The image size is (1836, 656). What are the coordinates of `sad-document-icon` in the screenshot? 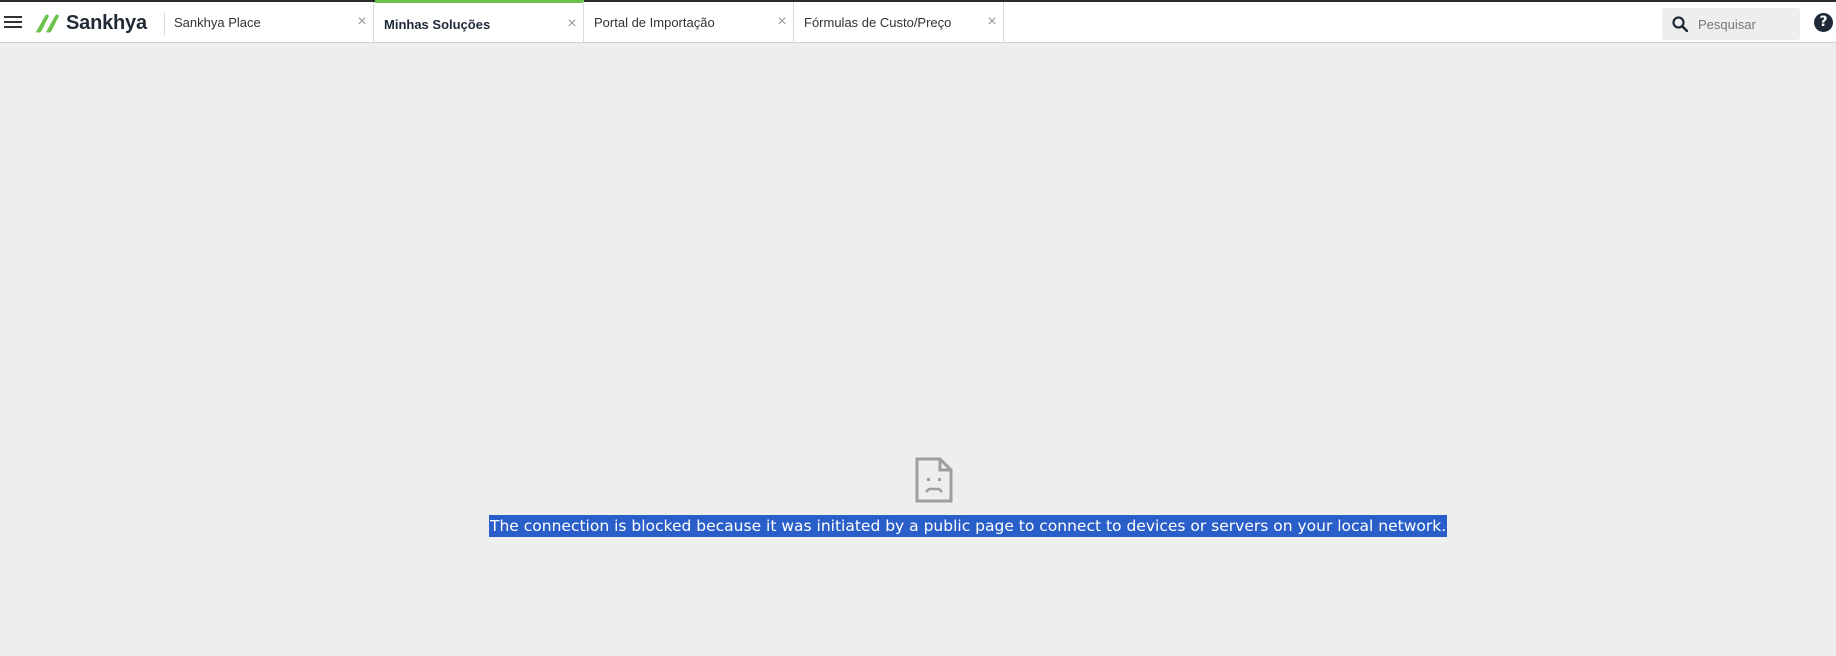 It's located at (934, 480).